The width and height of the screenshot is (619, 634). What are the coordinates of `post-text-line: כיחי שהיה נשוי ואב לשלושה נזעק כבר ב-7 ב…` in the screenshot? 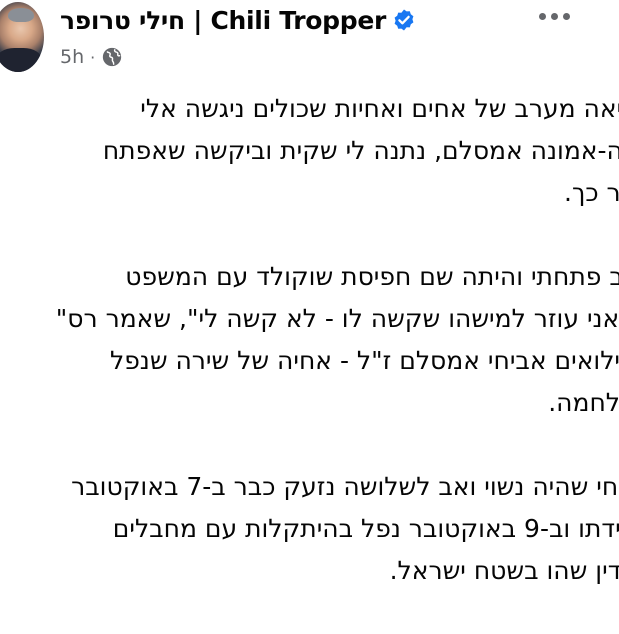 It's located at (345, 486).